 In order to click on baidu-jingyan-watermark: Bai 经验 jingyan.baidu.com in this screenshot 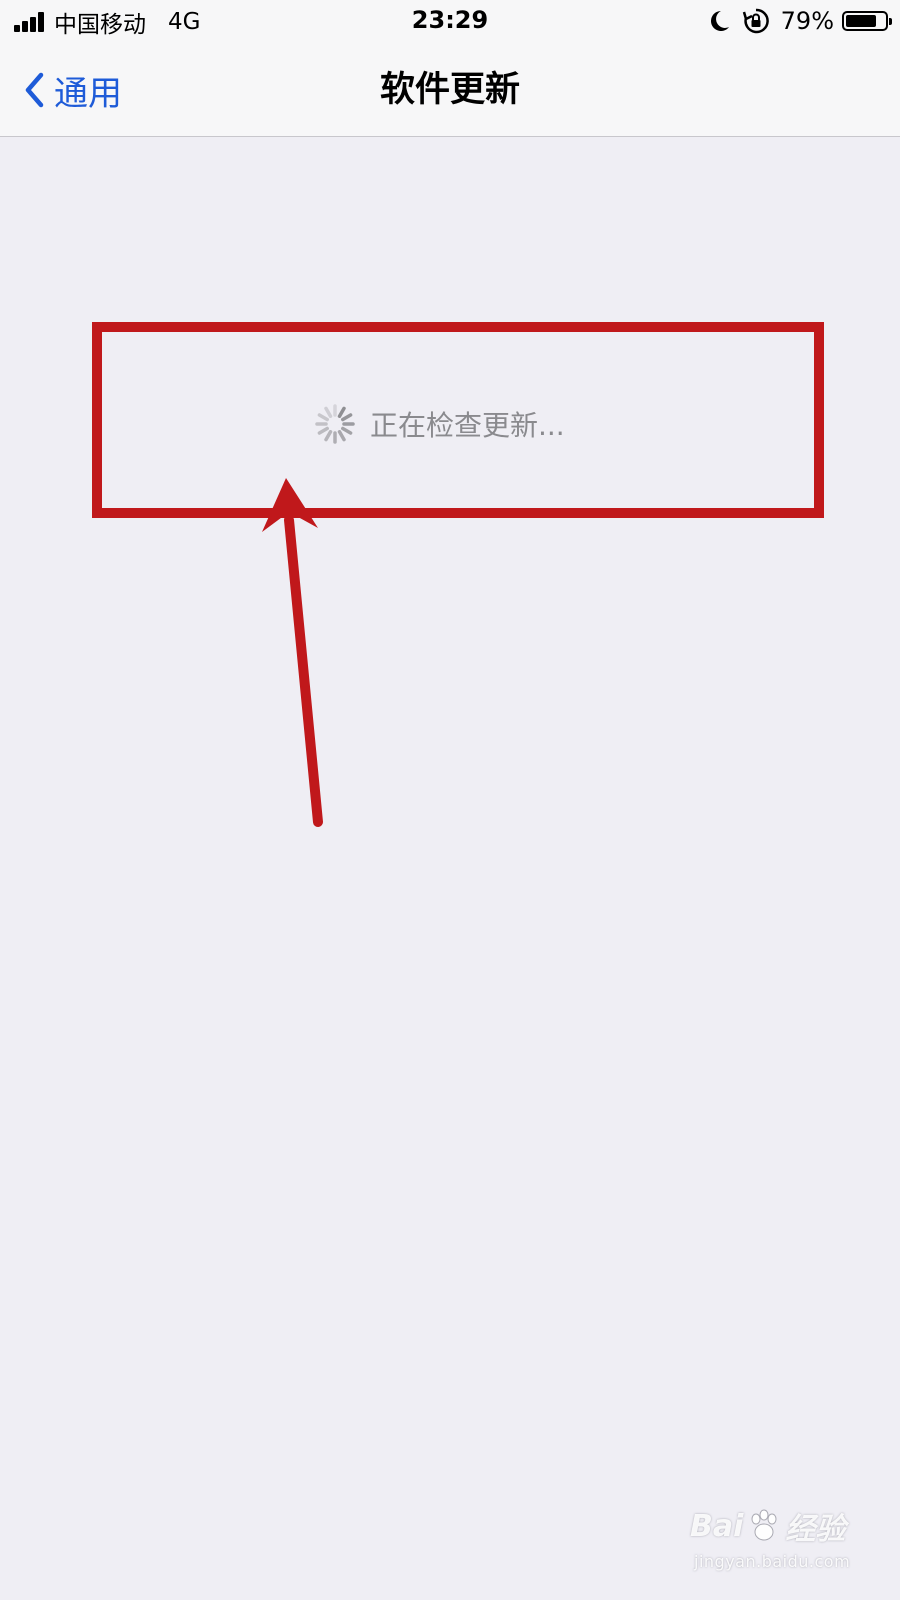, I will do `click(790, 1538)`.